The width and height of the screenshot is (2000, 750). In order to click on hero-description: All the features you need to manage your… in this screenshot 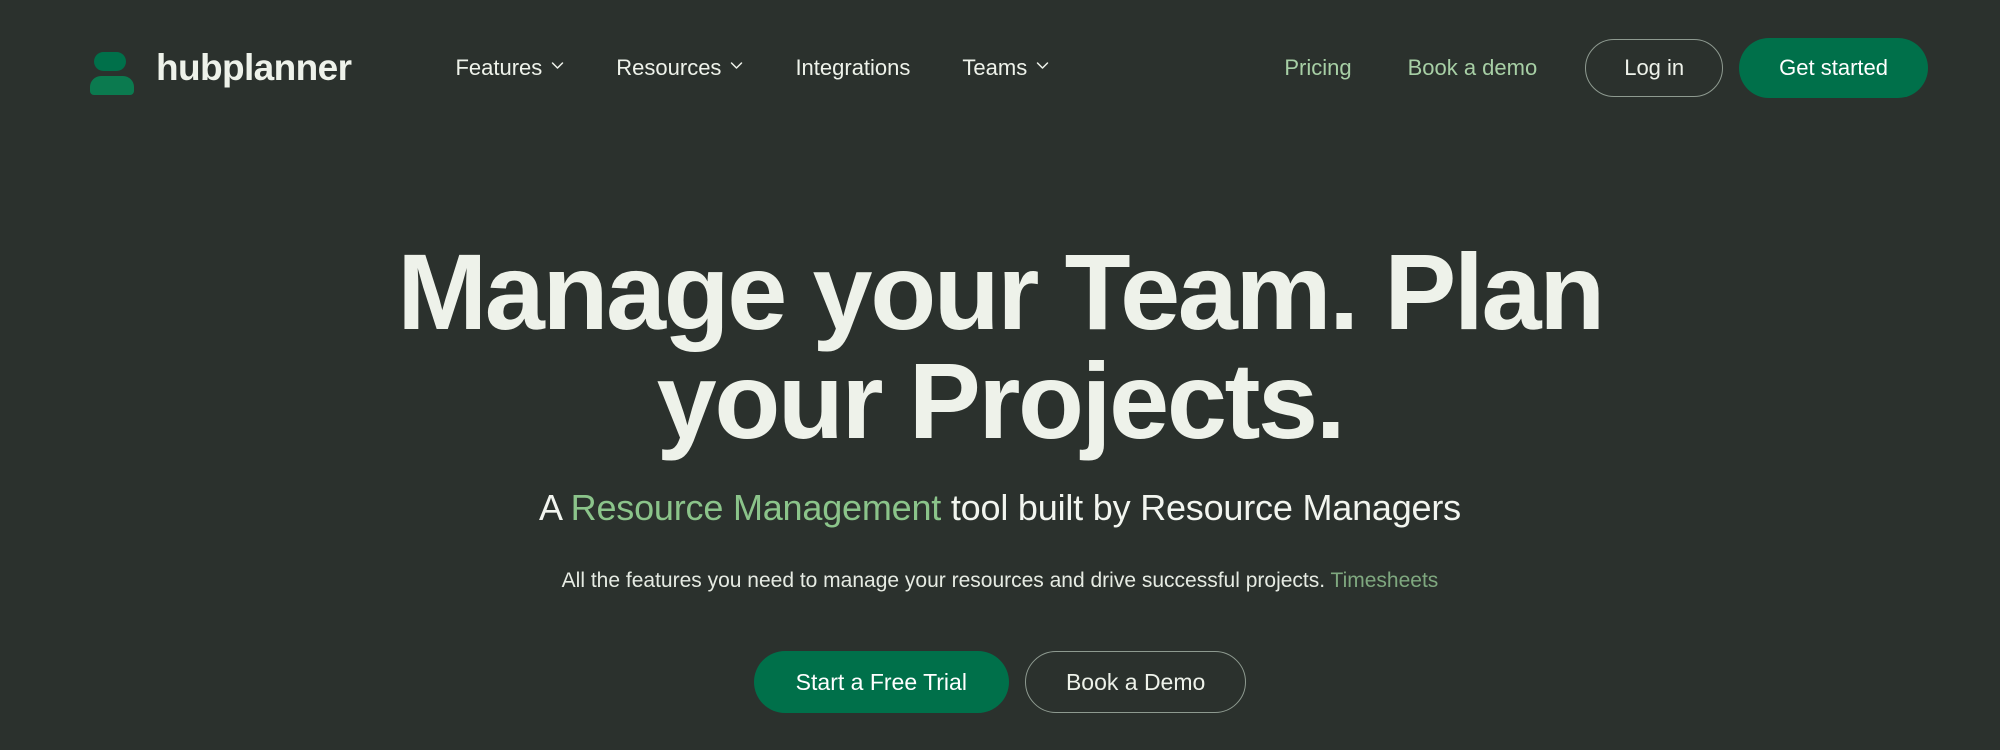, I will do `click(1000, 580)`.